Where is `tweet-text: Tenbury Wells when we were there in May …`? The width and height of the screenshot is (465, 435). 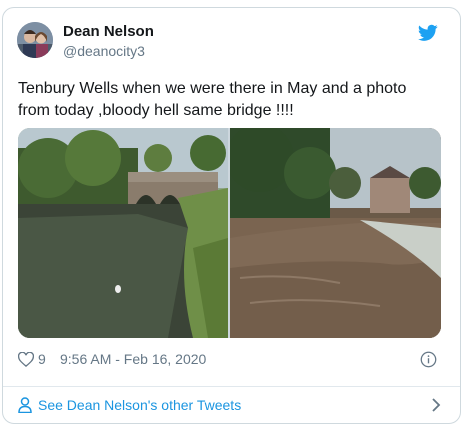 tweet-text: Tenbury Wells when we were there in May … is located at coordinates (212, 99).